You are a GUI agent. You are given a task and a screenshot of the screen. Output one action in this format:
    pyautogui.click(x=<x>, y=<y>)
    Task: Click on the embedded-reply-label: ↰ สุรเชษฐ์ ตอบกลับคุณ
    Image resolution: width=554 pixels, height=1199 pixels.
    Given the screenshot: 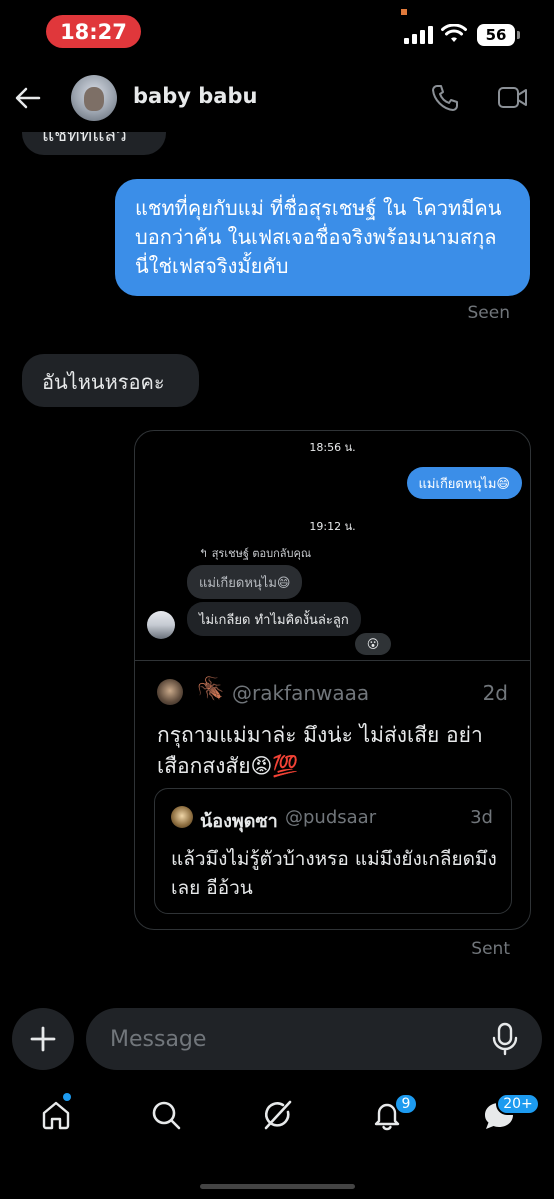 What is the action you would take?
    pyautogui.click(x=255, y=553)
    